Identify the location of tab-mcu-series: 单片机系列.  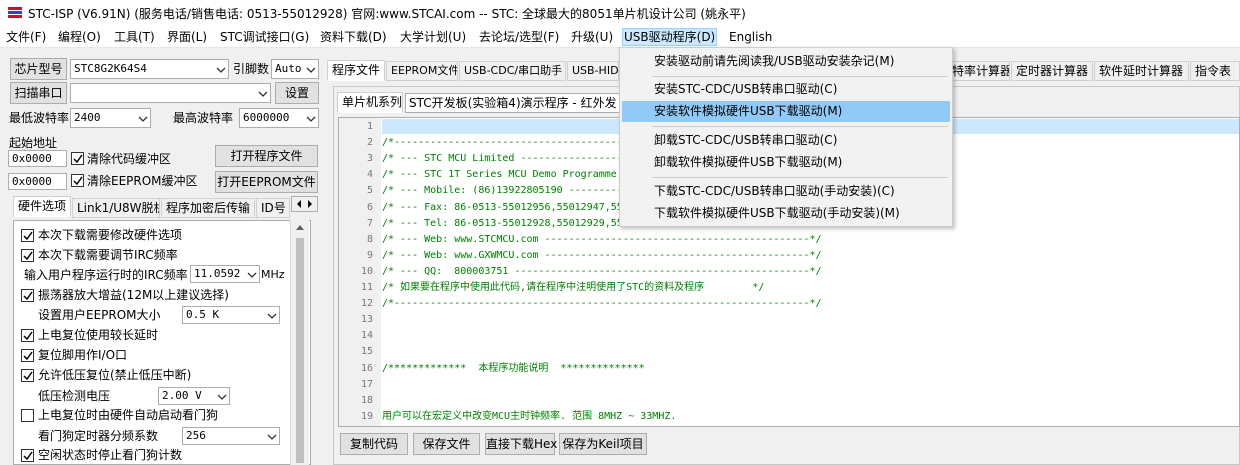
(370, 102).